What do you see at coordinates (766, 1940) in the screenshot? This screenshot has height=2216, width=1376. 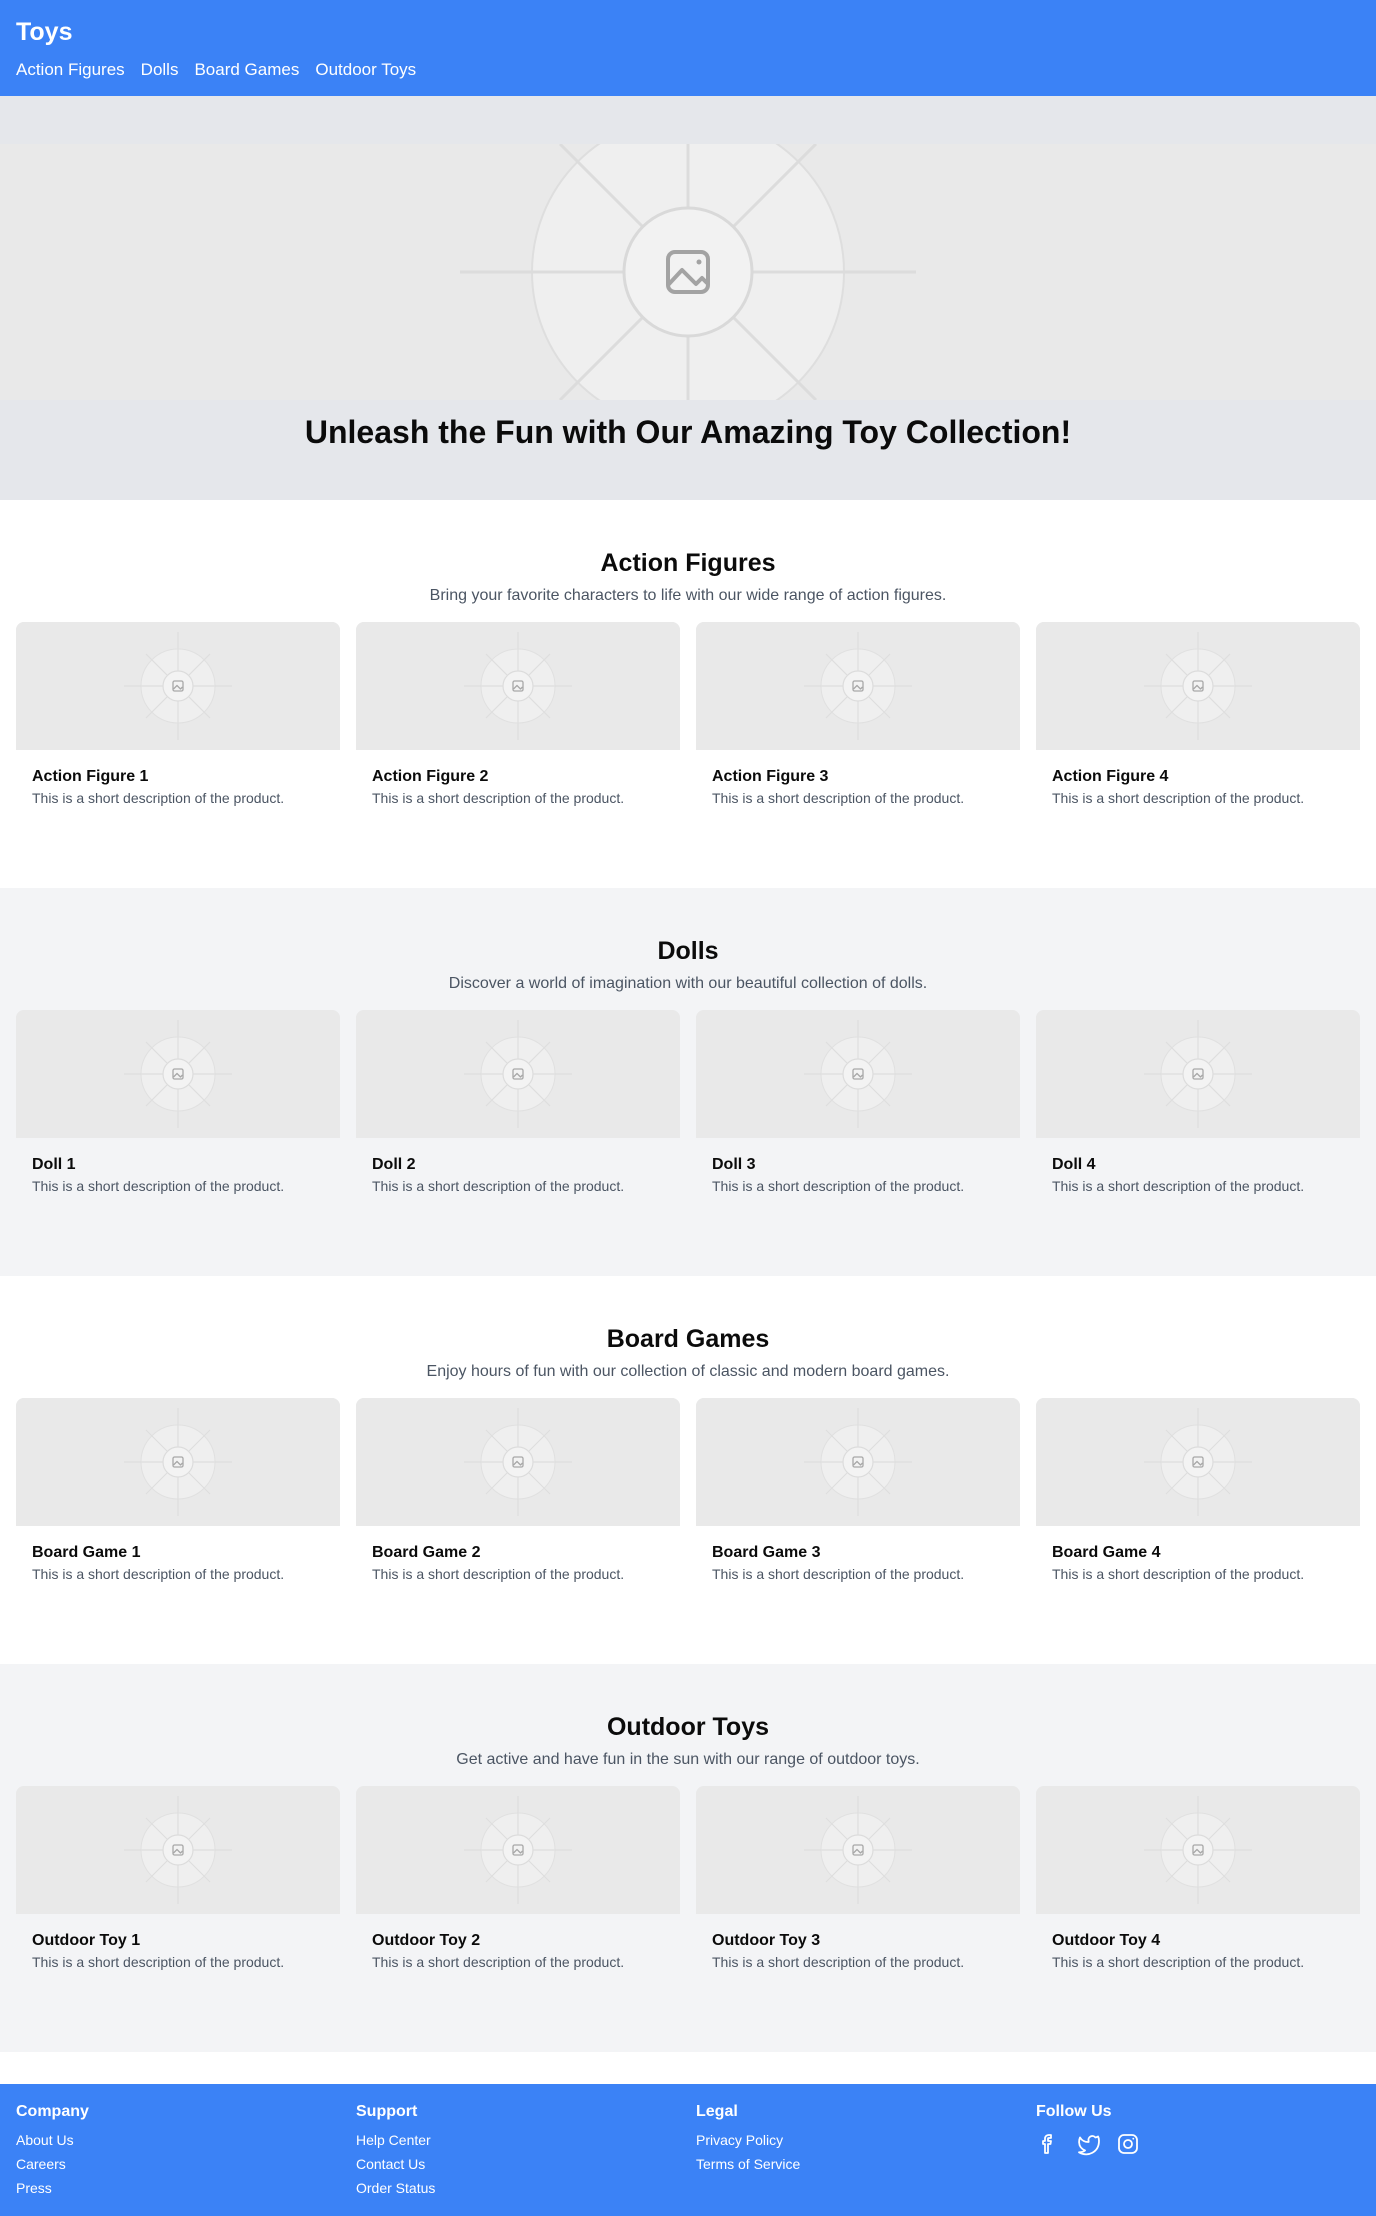 I see `product-name: Outdoor Toy 3` at bounding box center [766, 1940].